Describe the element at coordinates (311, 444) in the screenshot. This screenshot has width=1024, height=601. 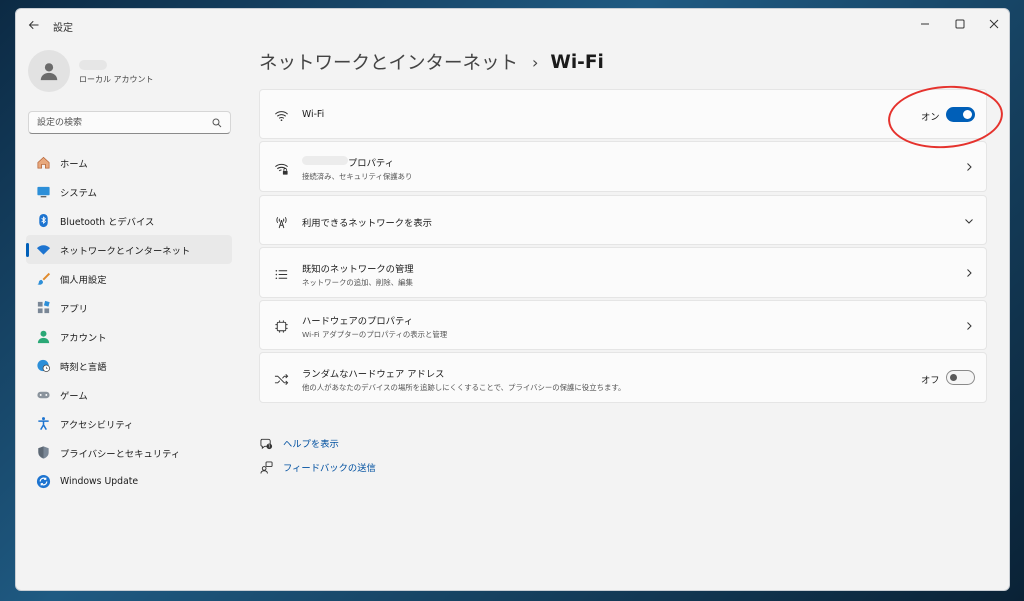
I see `get-help-label: ヘルプを表示` at that location.